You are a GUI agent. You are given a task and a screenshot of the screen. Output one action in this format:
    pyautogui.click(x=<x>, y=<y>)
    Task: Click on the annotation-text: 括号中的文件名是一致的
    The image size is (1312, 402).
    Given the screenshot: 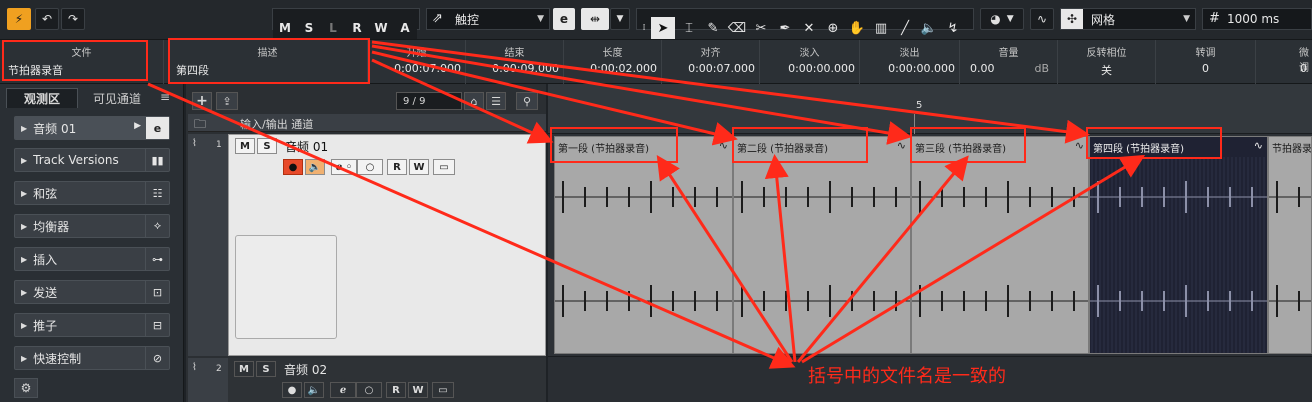 What is the action you would take?
    pyautogui.click(x=907, y=376)
    